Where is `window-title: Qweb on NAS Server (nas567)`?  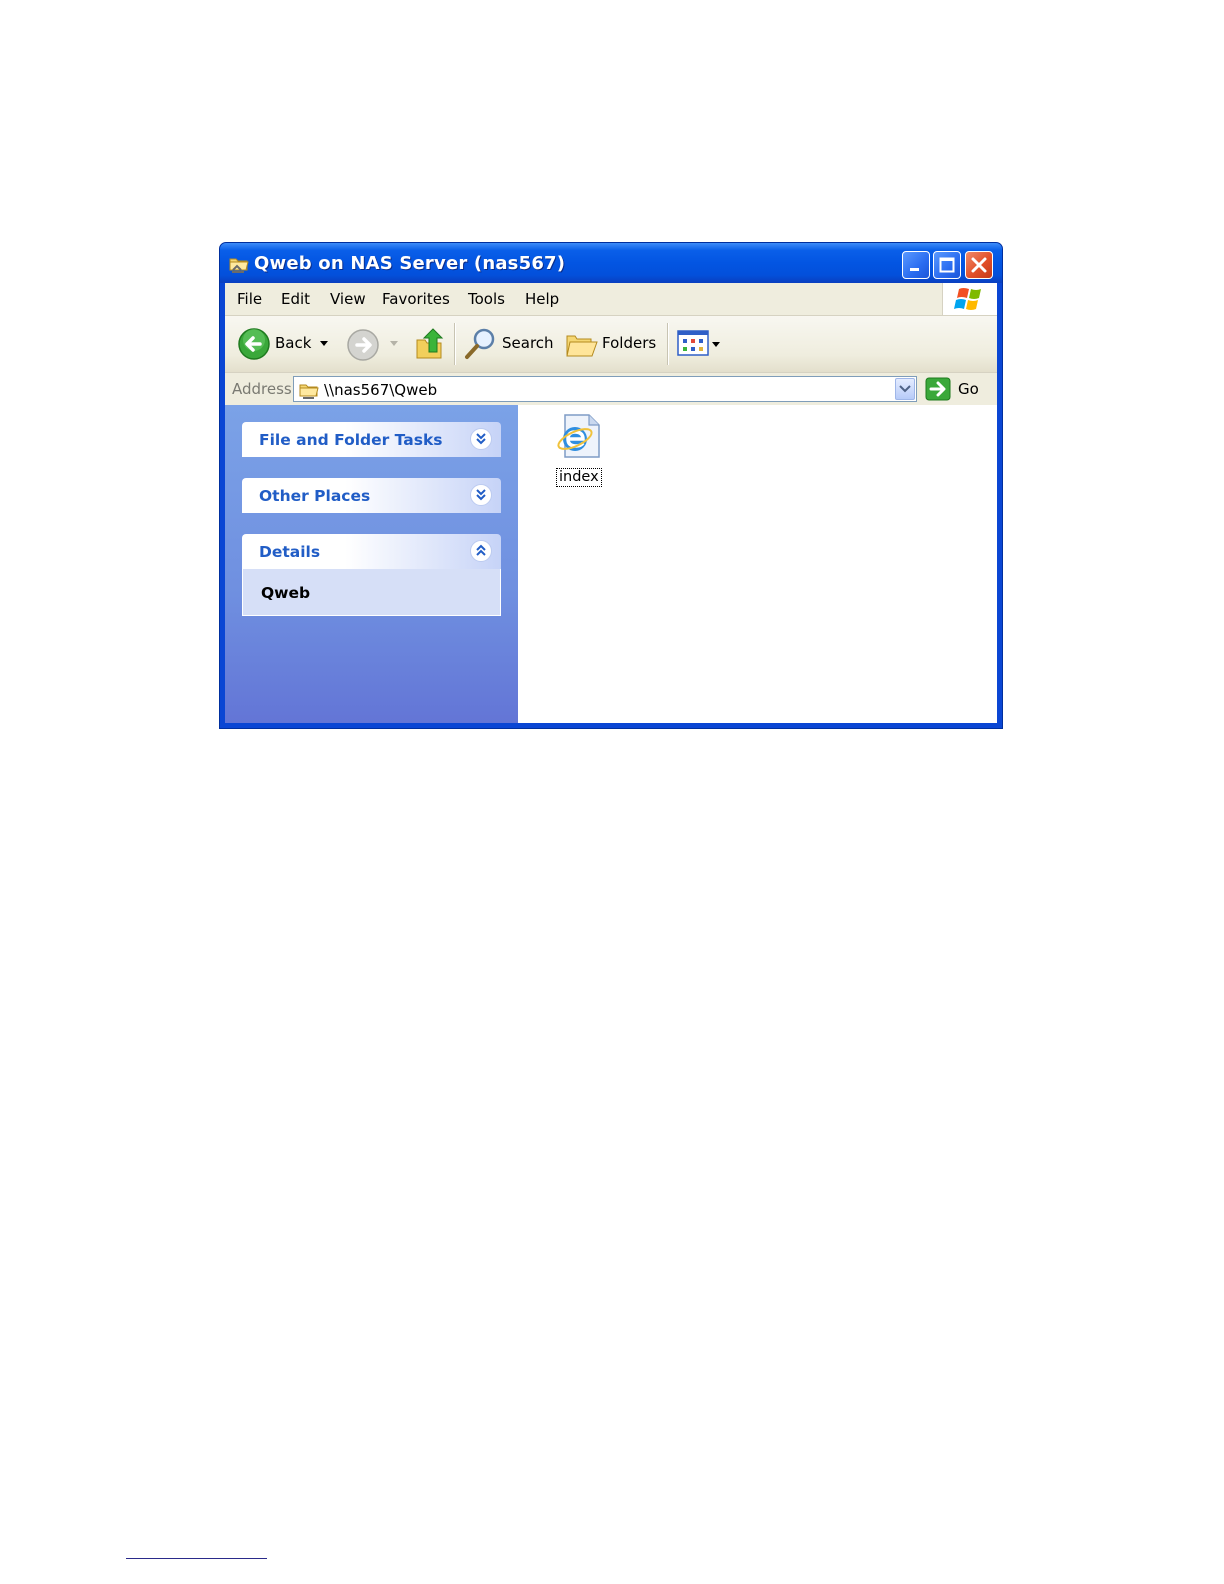
window-title: Qweb on NAS Server (nas567) is located at coordinates (410, 263).